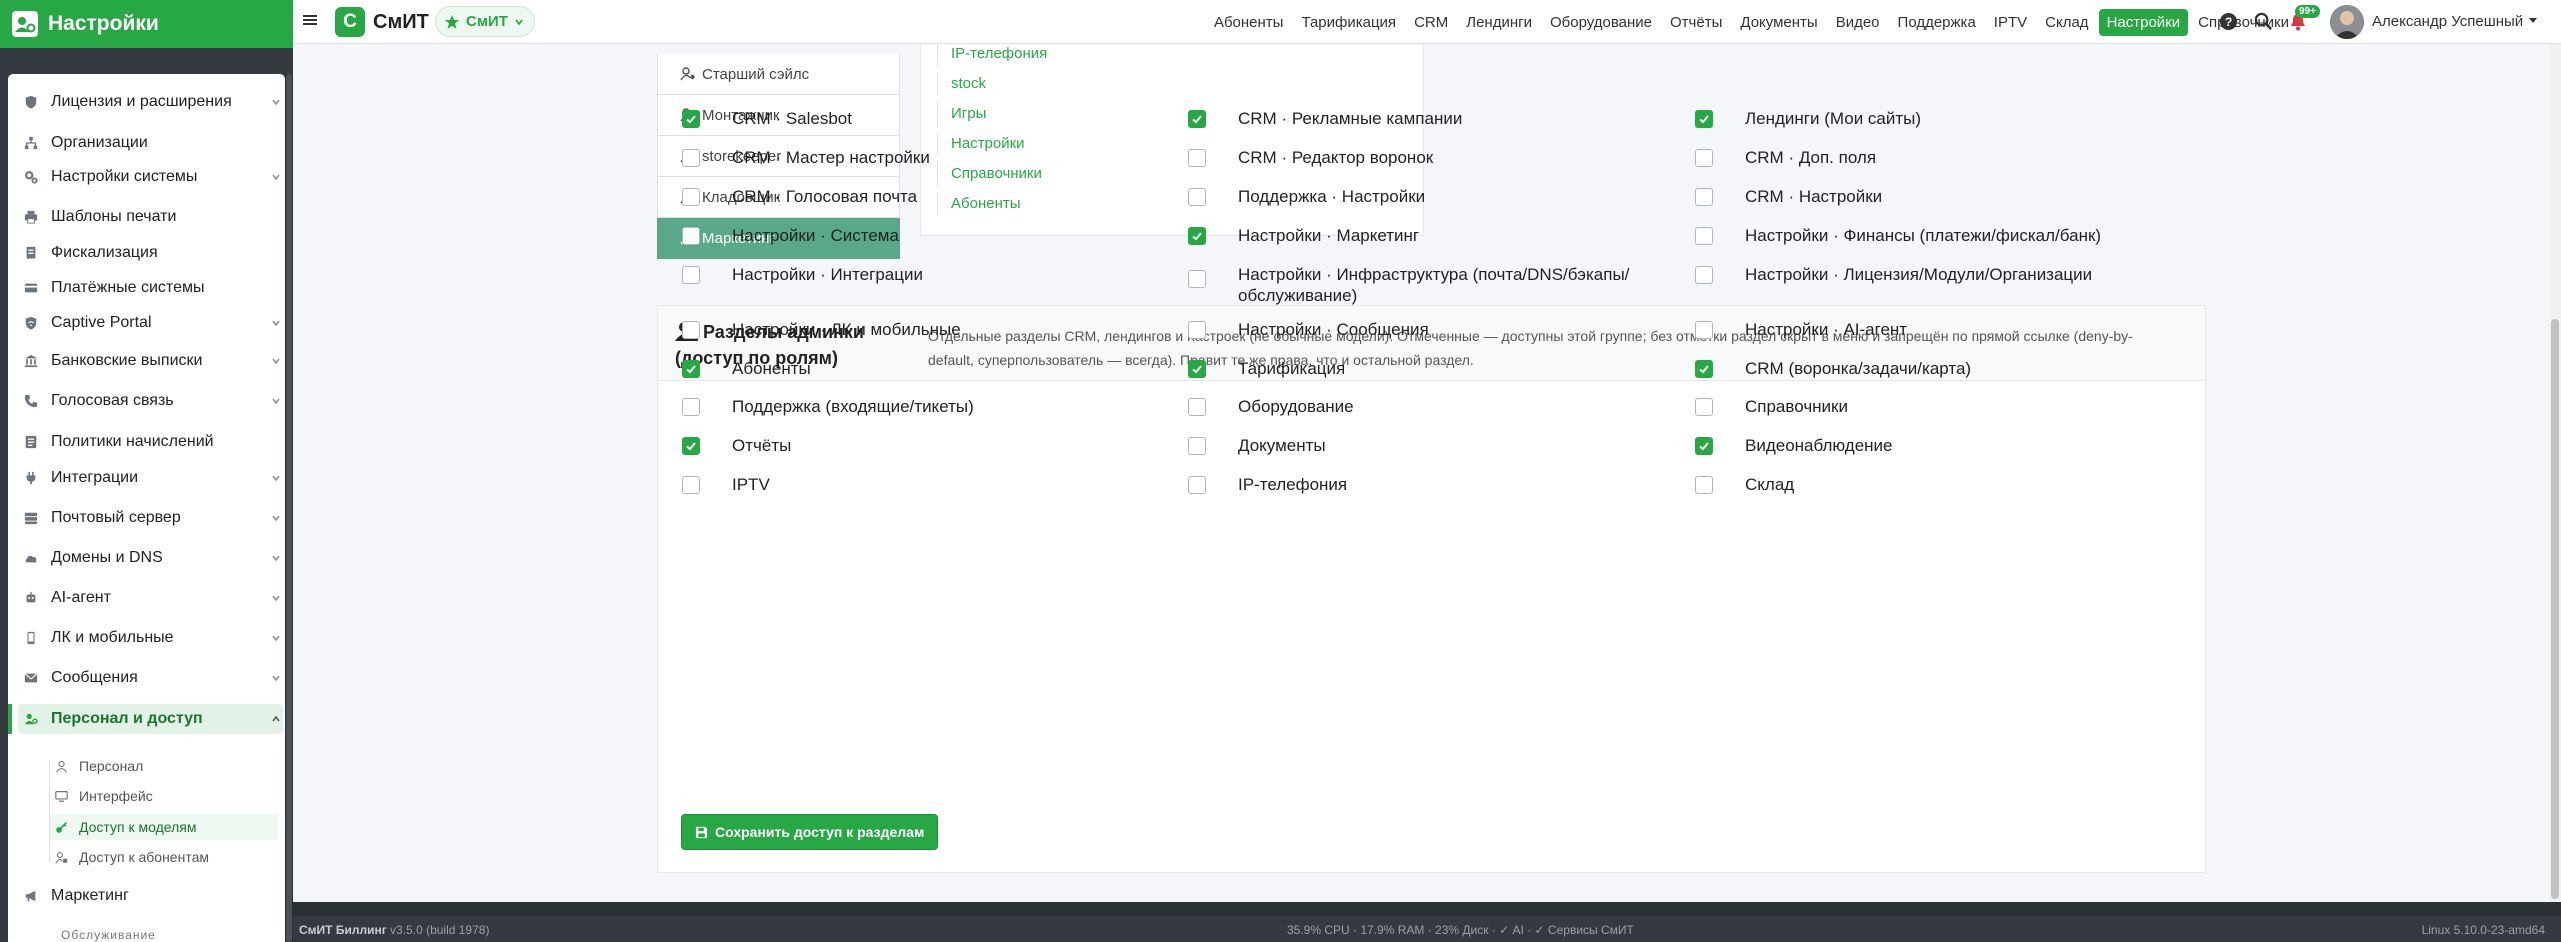 Image resolution: width=2561 pixels, height=942 pixels. I want to click on permission-link: IP-телефония, so click(999, 53).